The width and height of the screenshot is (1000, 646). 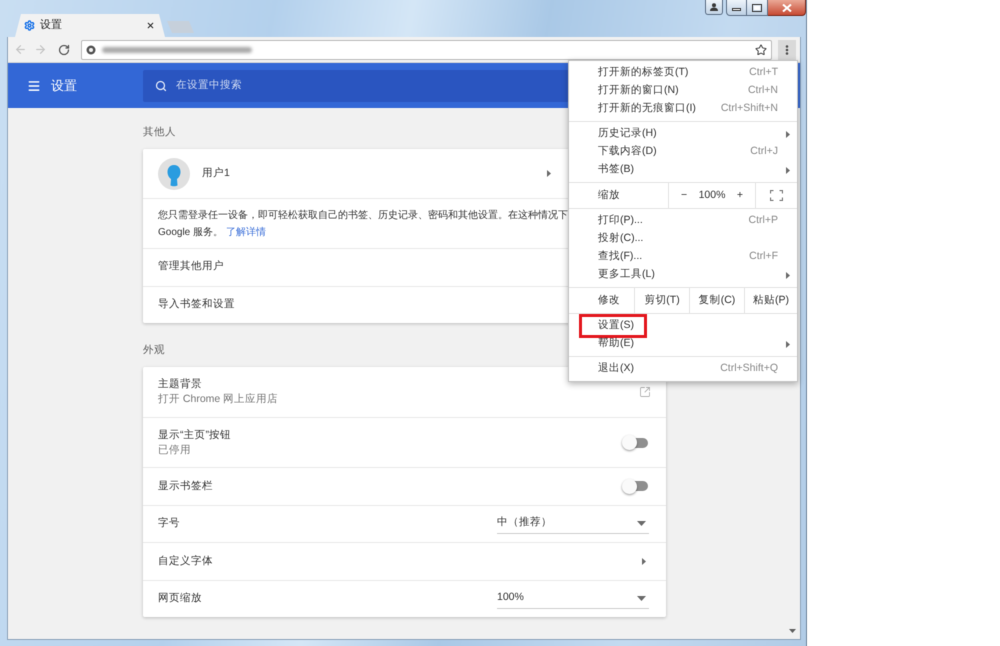 I want to click on edit-action-button: 剪切(T), so click(x=661, y=300).